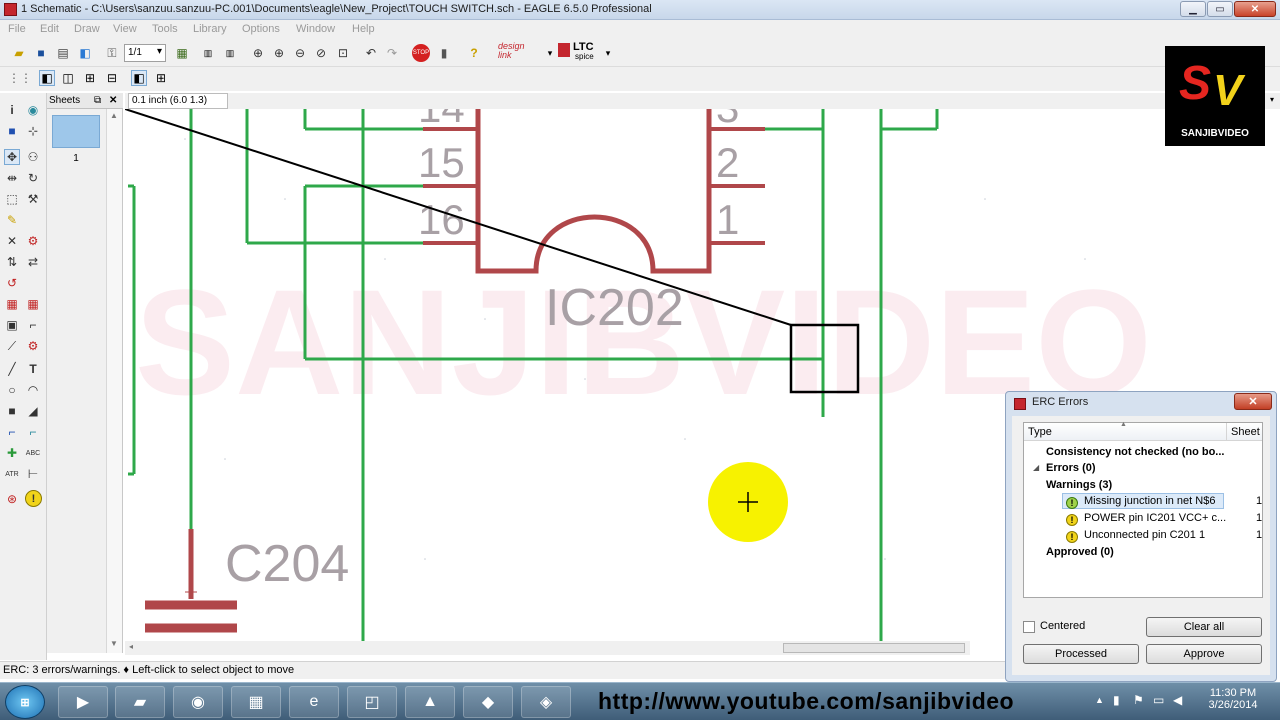  Describe the element at coordinates (49, 29) in the screenshot. I see `menu-edit: Edit` at that location.